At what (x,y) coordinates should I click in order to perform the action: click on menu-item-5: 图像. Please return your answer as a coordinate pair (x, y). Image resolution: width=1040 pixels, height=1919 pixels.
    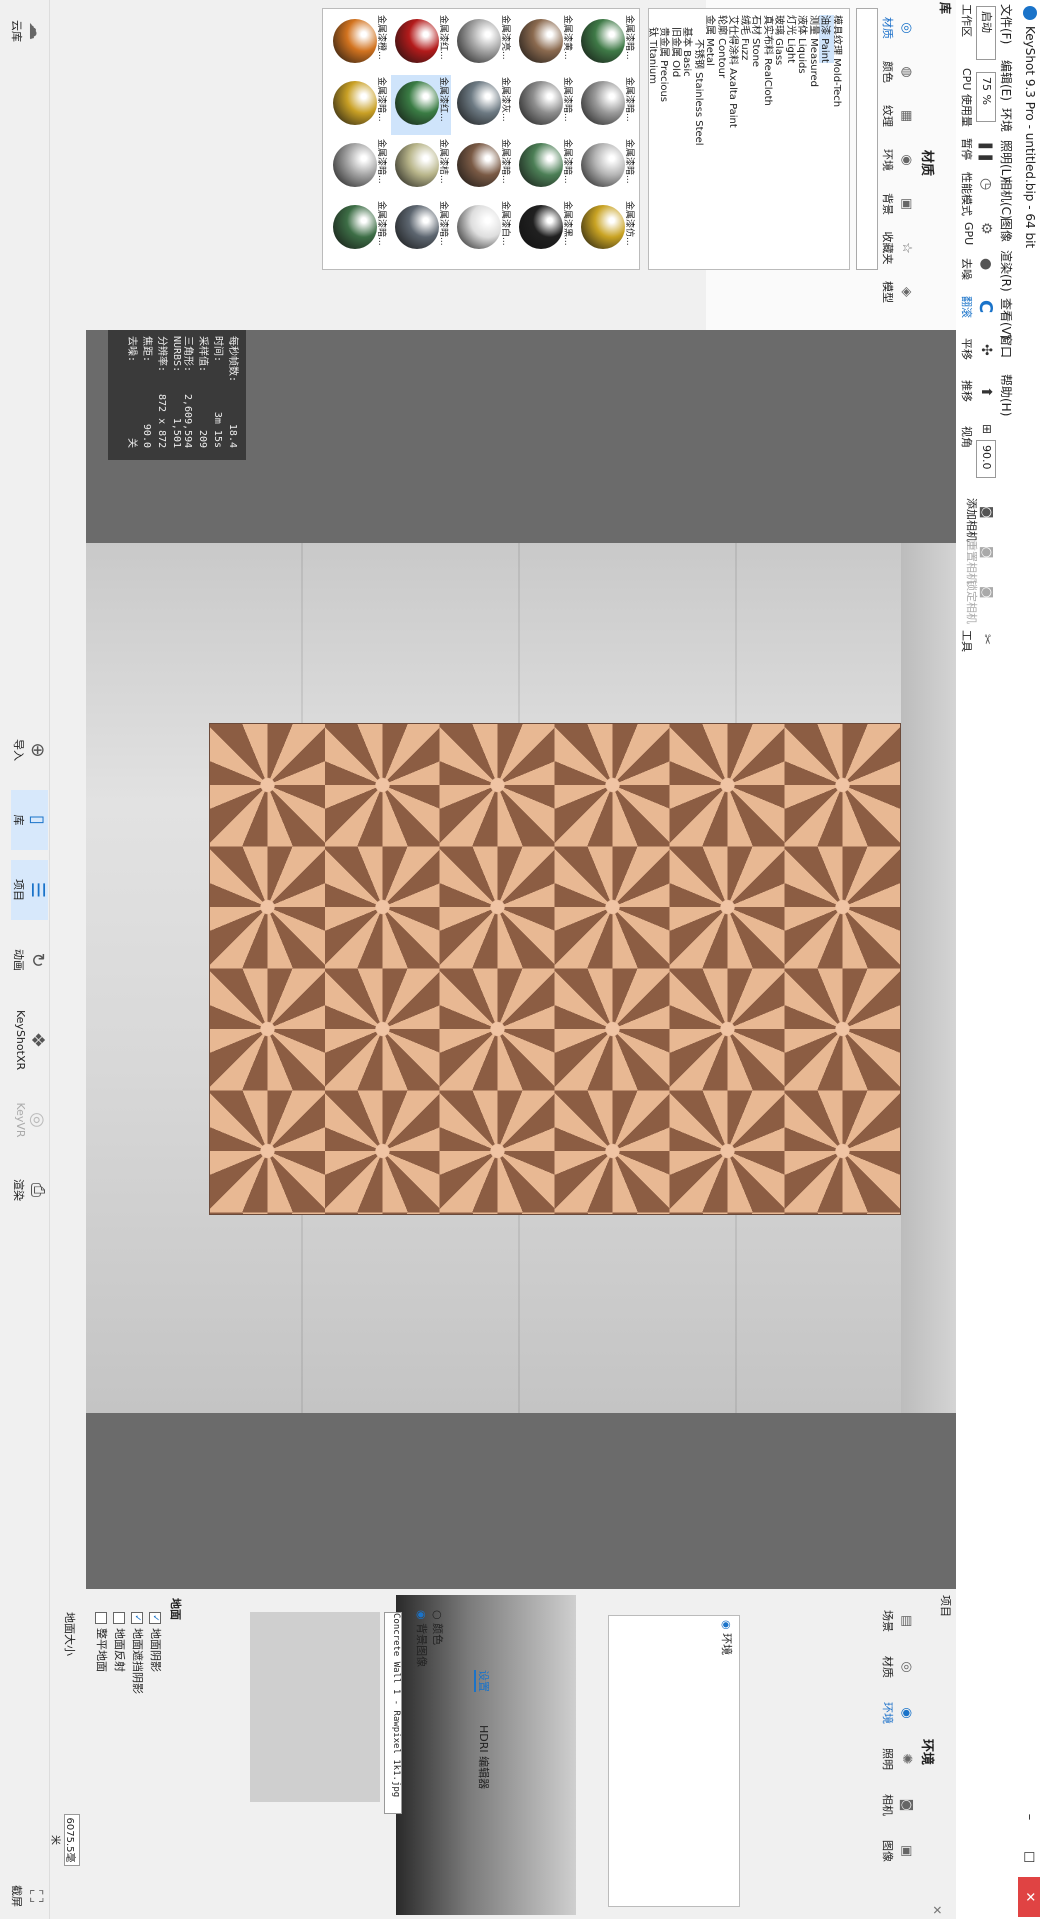
    Looking at the image, I should click on (1006, 230).